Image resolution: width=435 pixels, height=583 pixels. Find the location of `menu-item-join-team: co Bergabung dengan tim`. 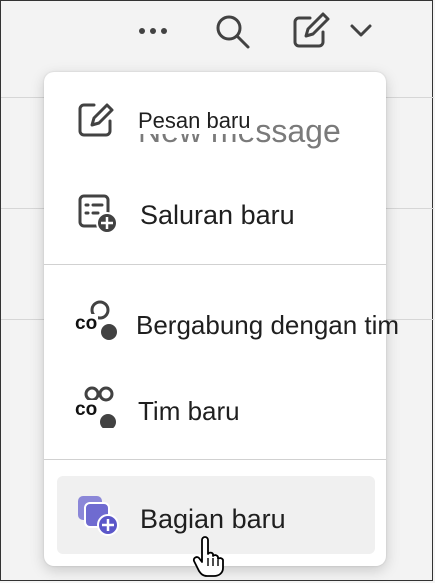

menu-item-join-team: co Bergabung dengan tim is located at coordinates (221, 322).